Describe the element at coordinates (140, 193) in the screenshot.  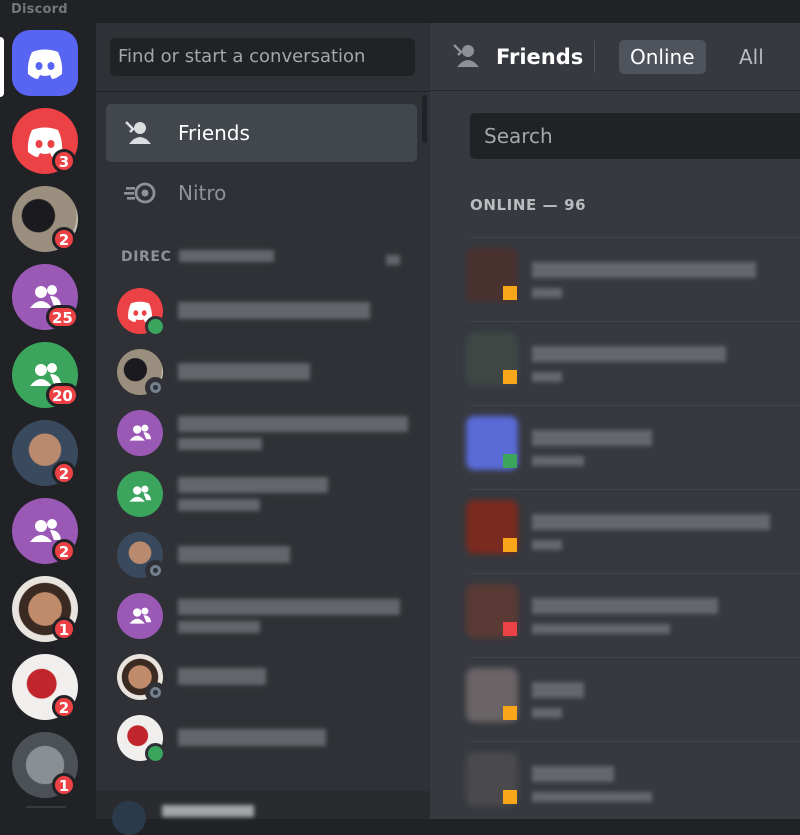
I see `nitro-icon` at that location.